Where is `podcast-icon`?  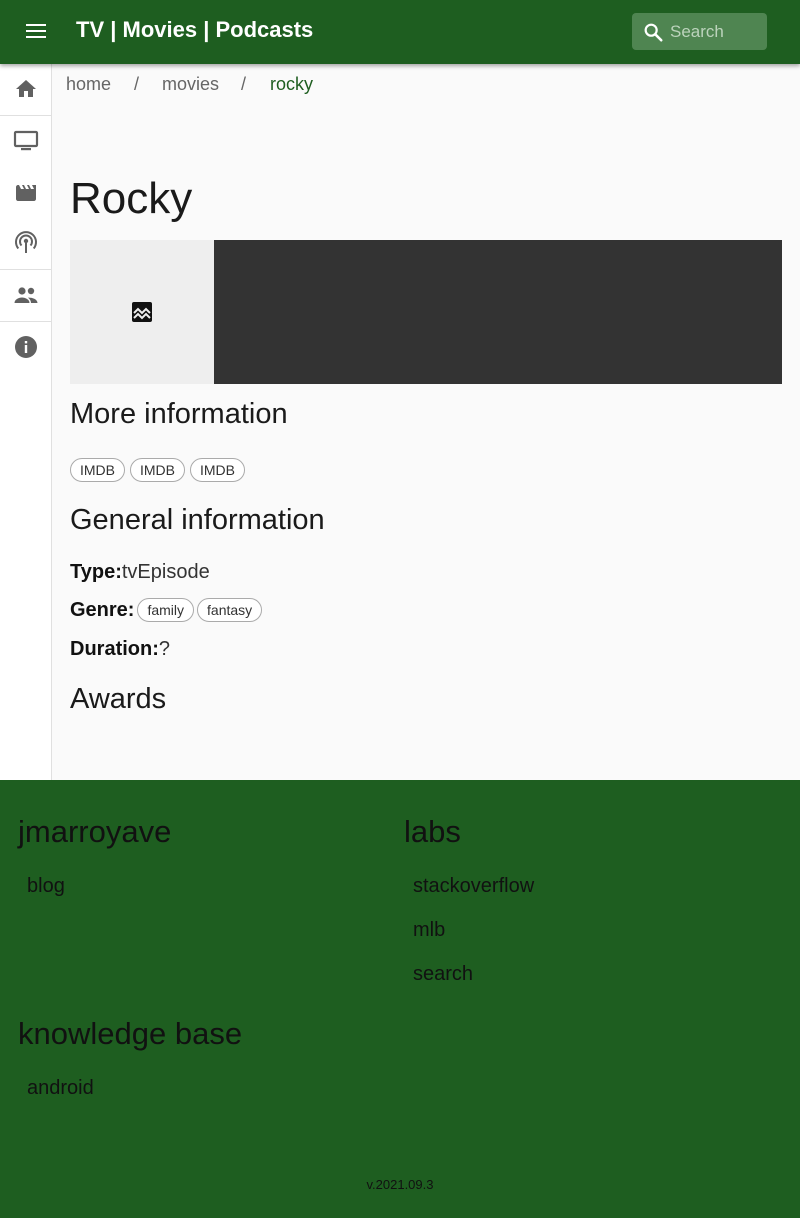 podcast-icon is located at coordinates (25, 242).